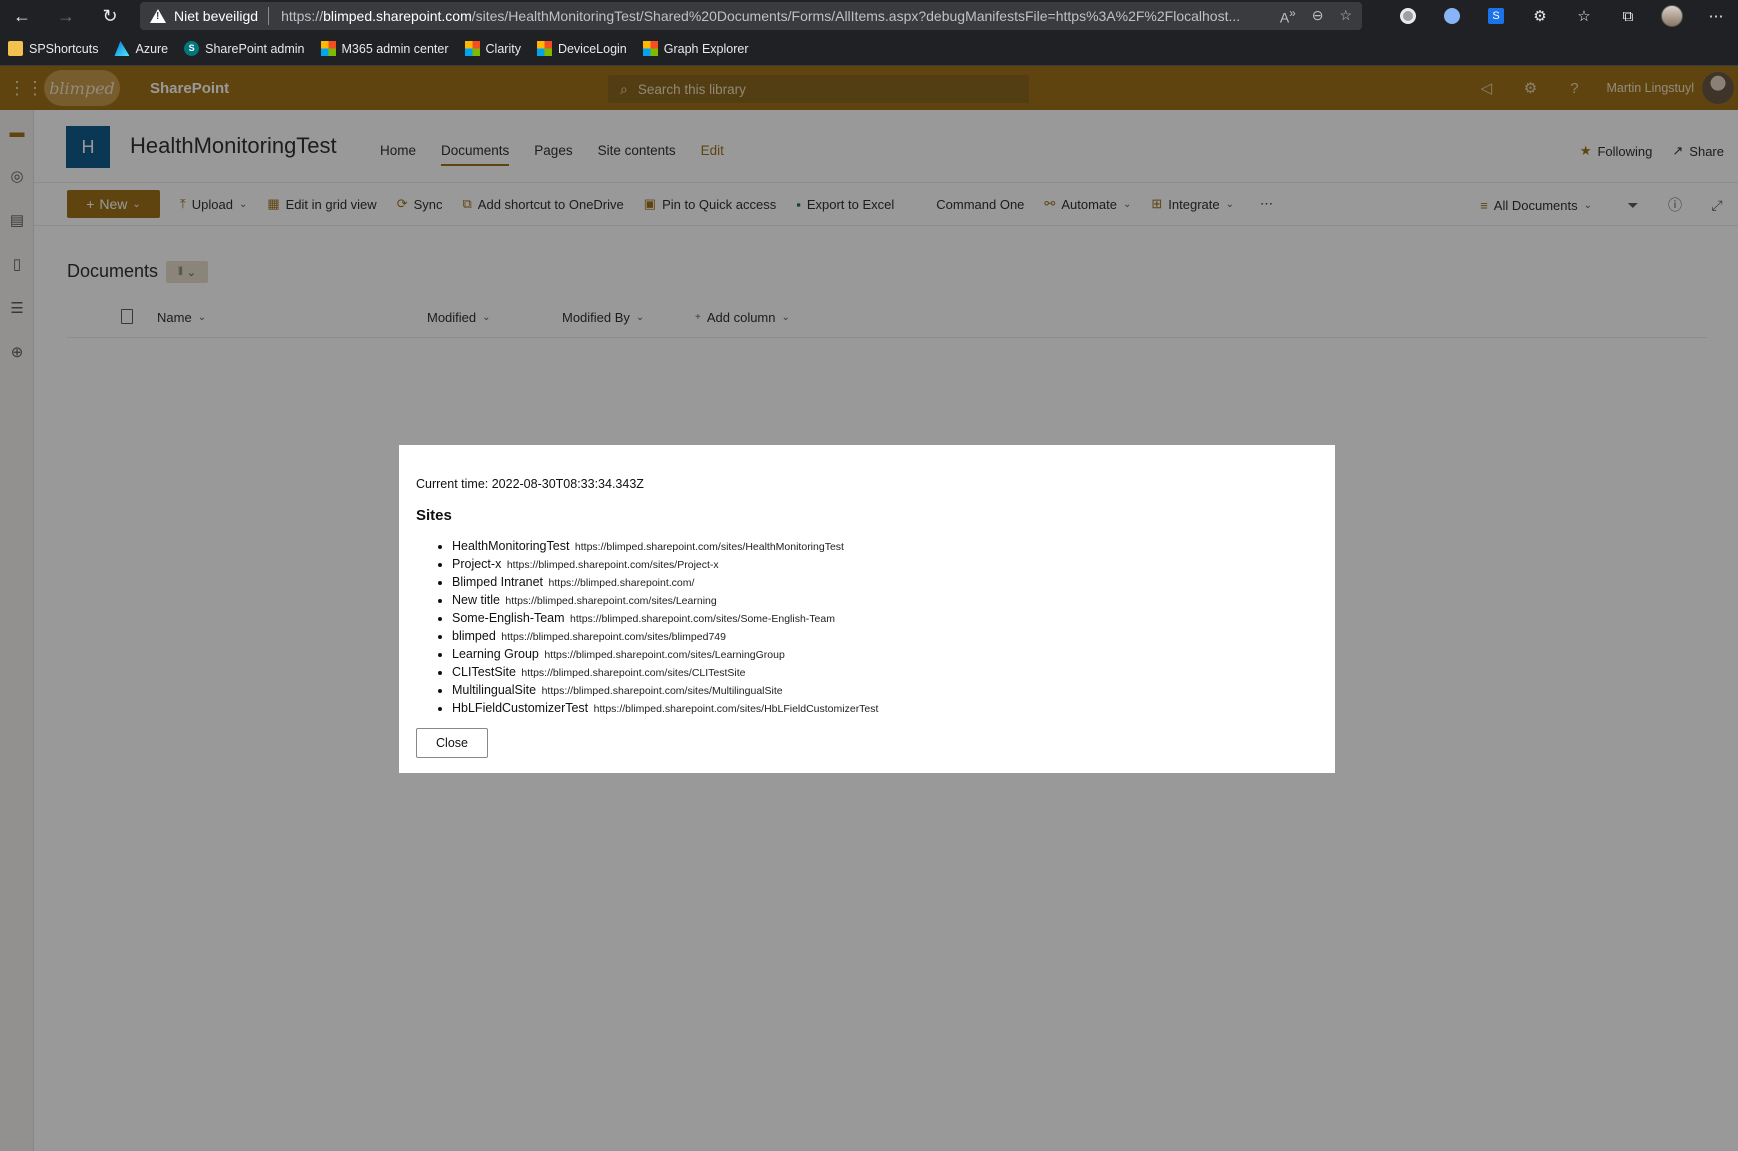 Image resolution: width=1738 pixels, height=1151 pixels. Describe the element at coordinates (384, 48) in the screenshot. I see `bookmark-m365-admin: M365 admin center` at that location.